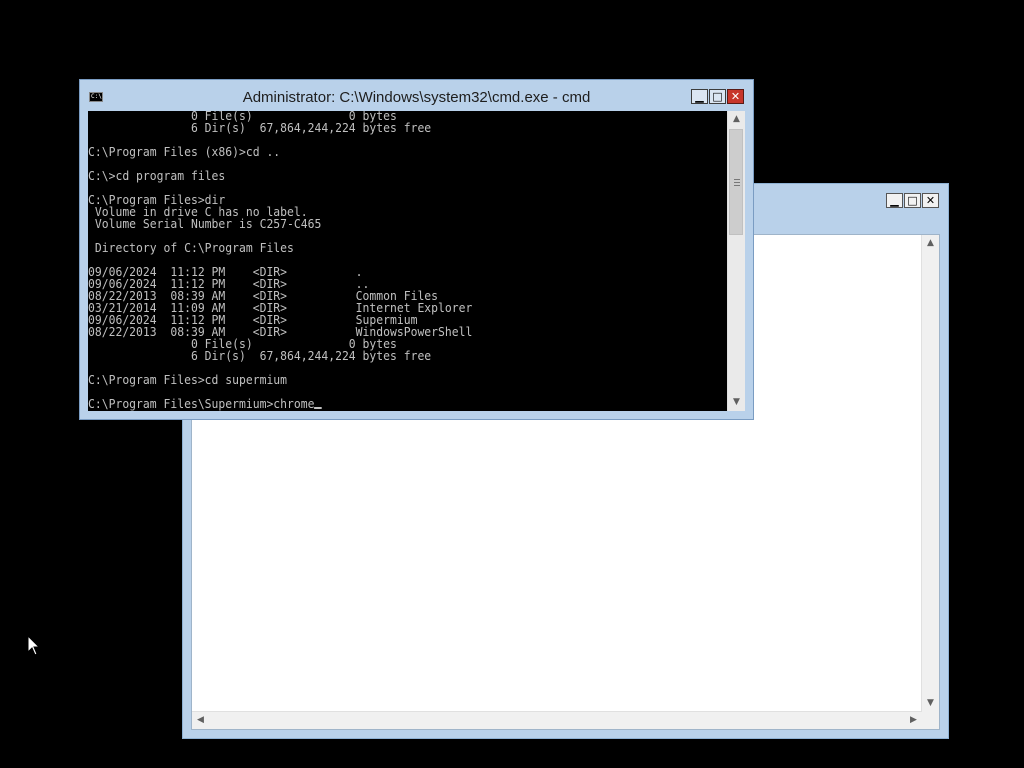  Describe the element at coordinates (318, 408) in the screenshot. I see `text-cursor` at that location.